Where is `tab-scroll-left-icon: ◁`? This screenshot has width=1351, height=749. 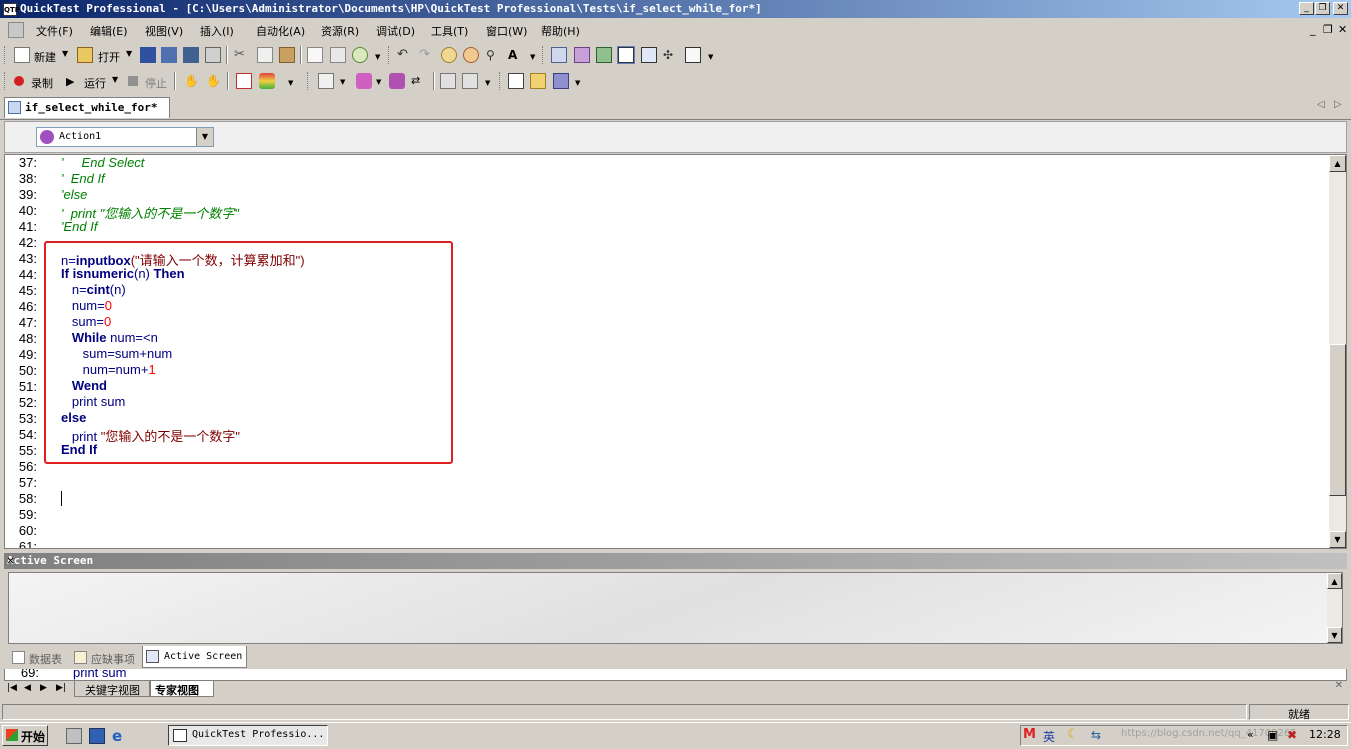
tab-scroll-left-icon: ◁ is located at coordinates (1321, 104).